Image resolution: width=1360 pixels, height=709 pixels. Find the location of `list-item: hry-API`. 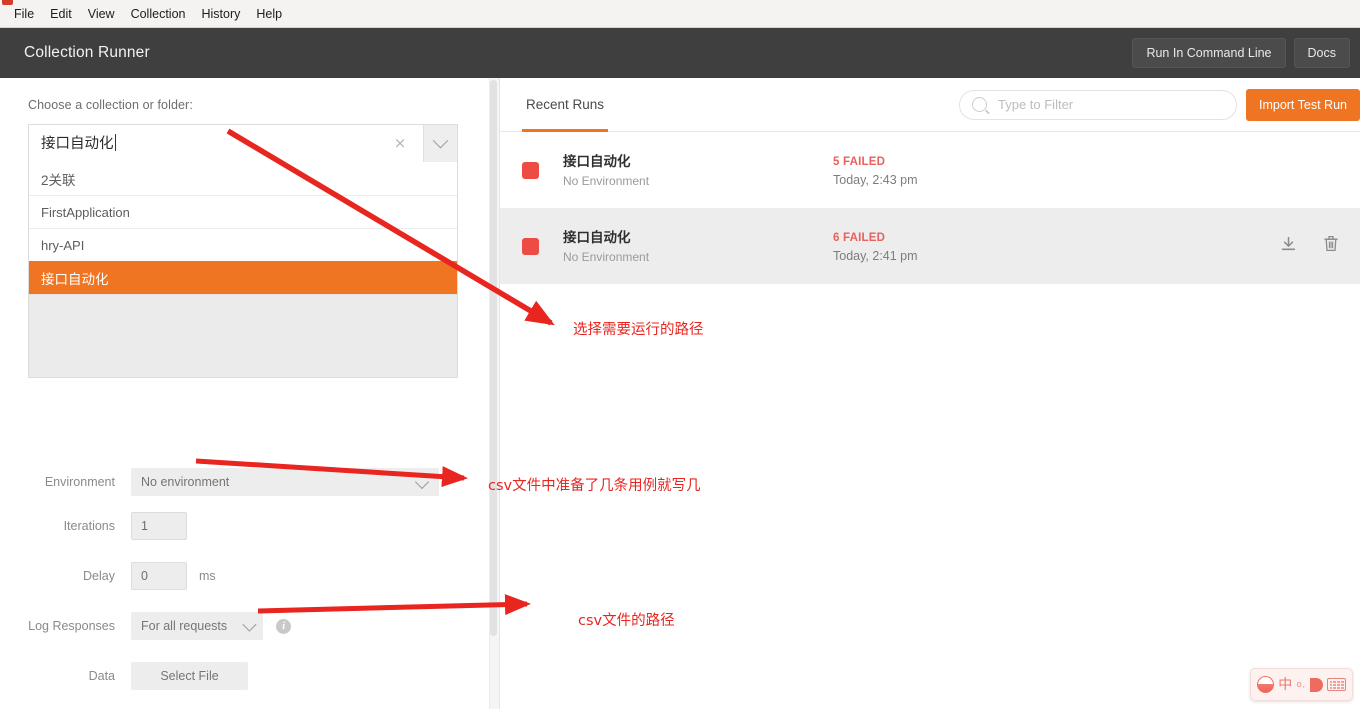

list-item: hry-API is located at coordinates (243, 244).